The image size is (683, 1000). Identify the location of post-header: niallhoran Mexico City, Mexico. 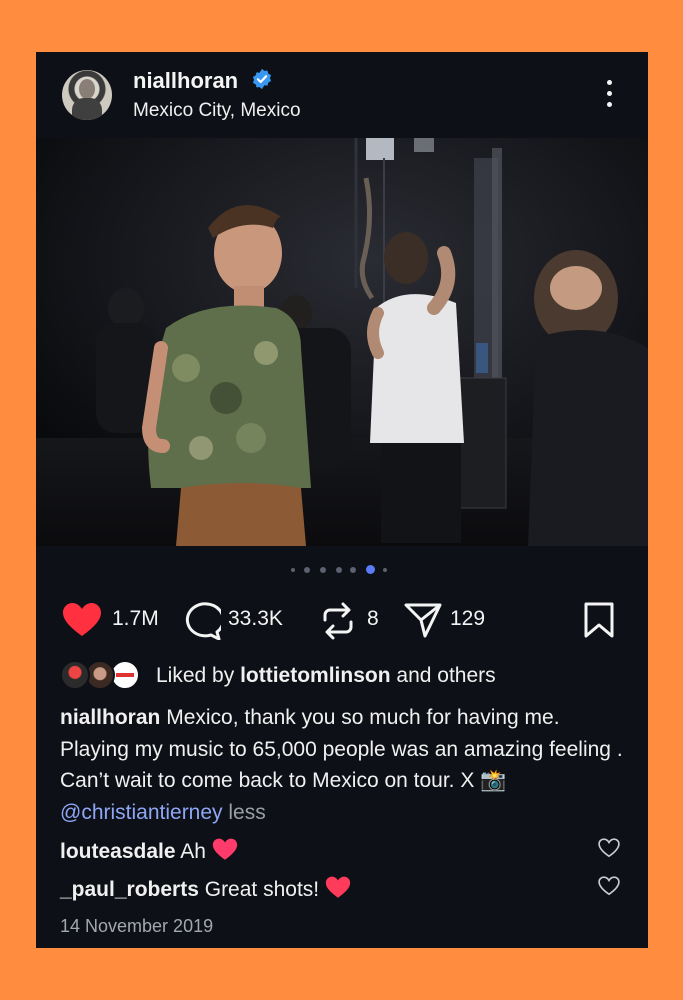
(342, 95).